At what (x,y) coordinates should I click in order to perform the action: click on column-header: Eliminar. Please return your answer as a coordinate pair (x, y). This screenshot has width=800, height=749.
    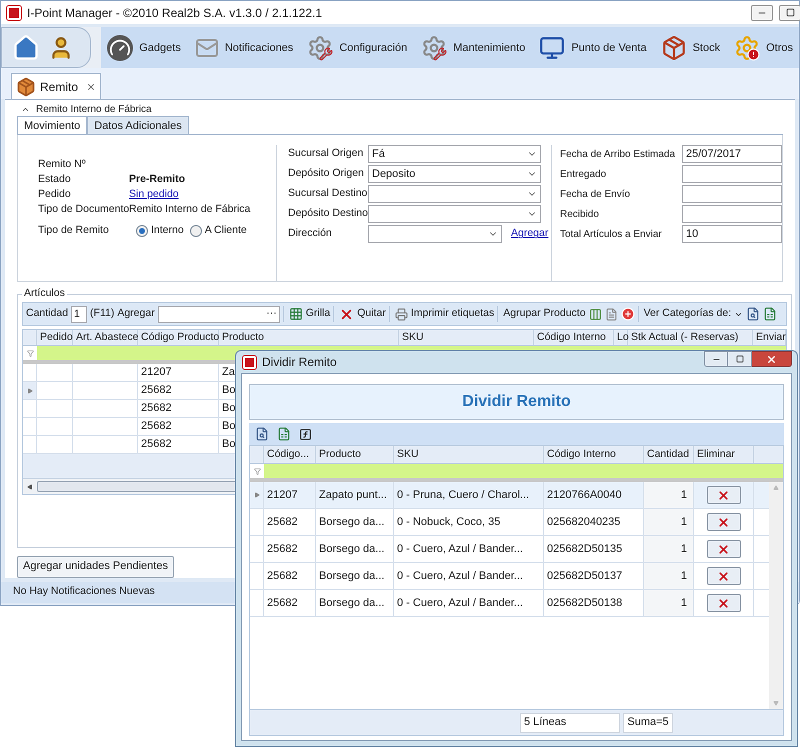
    Looking at the image, I should click on (724, 454).